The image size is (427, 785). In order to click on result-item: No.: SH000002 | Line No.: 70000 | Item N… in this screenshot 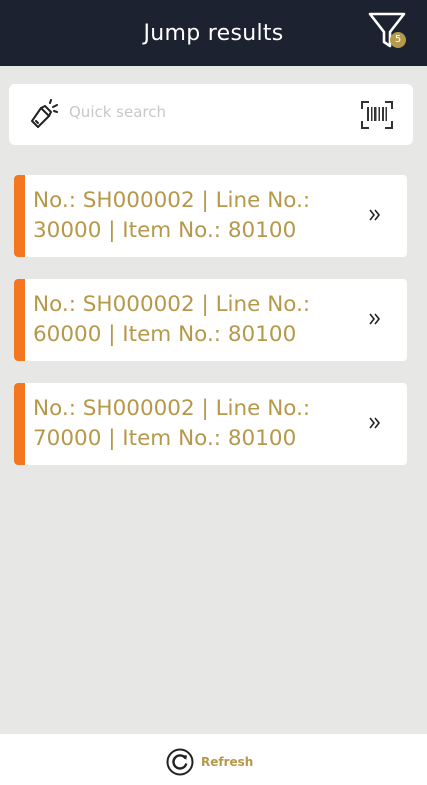, I will do `click(210, 424)`.